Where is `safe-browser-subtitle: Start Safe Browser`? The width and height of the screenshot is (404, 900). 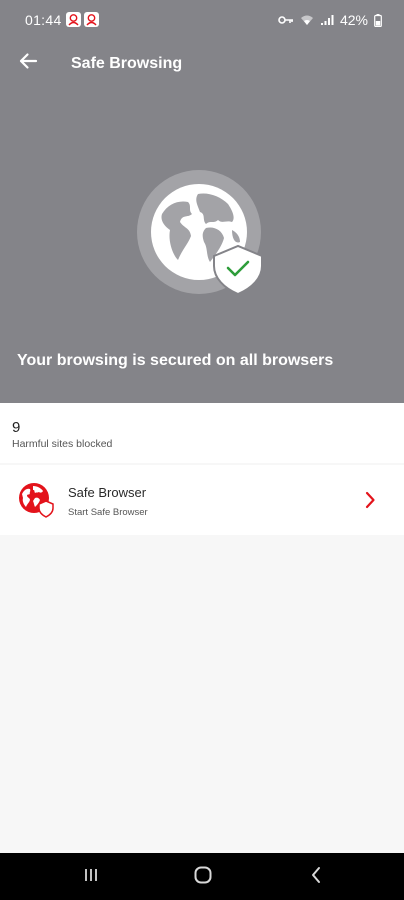
safe-browser-subtitle: Start Safe Browser is located at coordinates (108, 512).